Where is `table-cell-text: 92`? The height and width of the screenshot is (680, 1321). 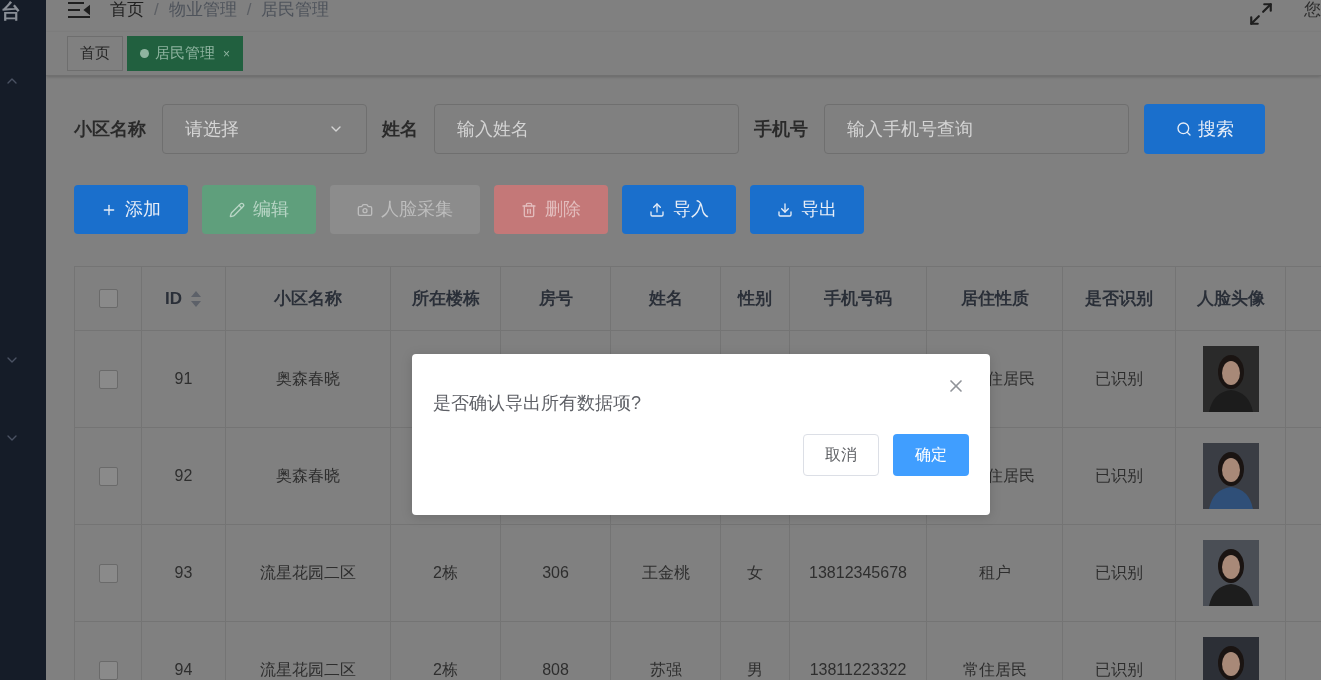 table-cell-text: 92 is located at coordinates (183, 476).